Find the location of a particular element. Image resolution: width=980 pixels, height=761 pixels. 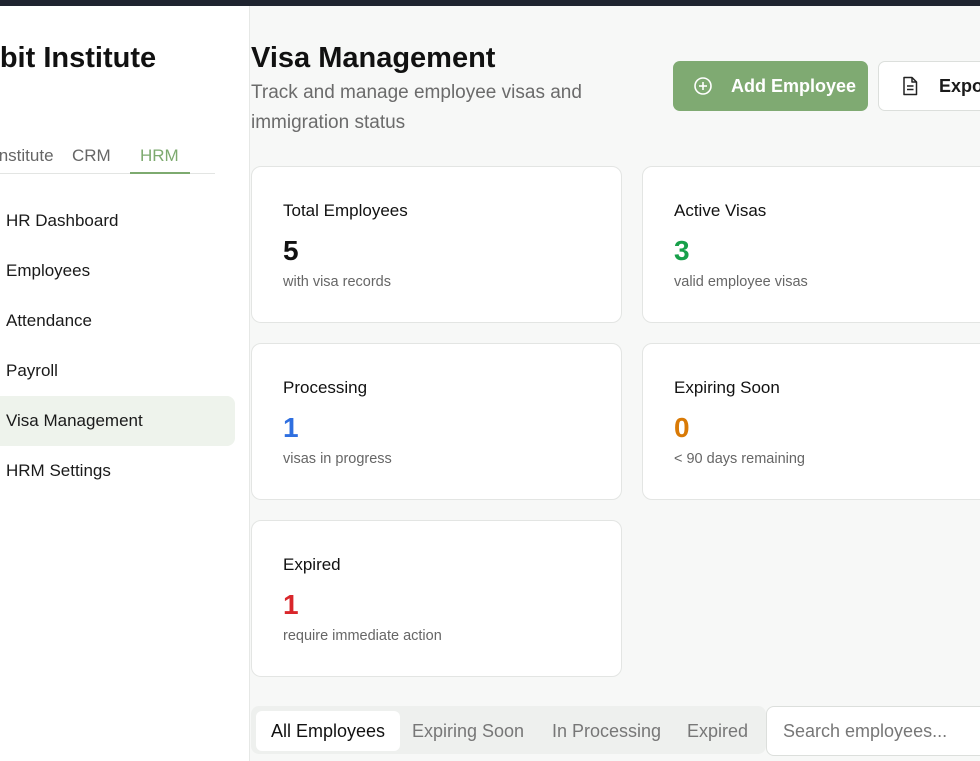

stat-label: Processing is located at coordinates (325, 387).